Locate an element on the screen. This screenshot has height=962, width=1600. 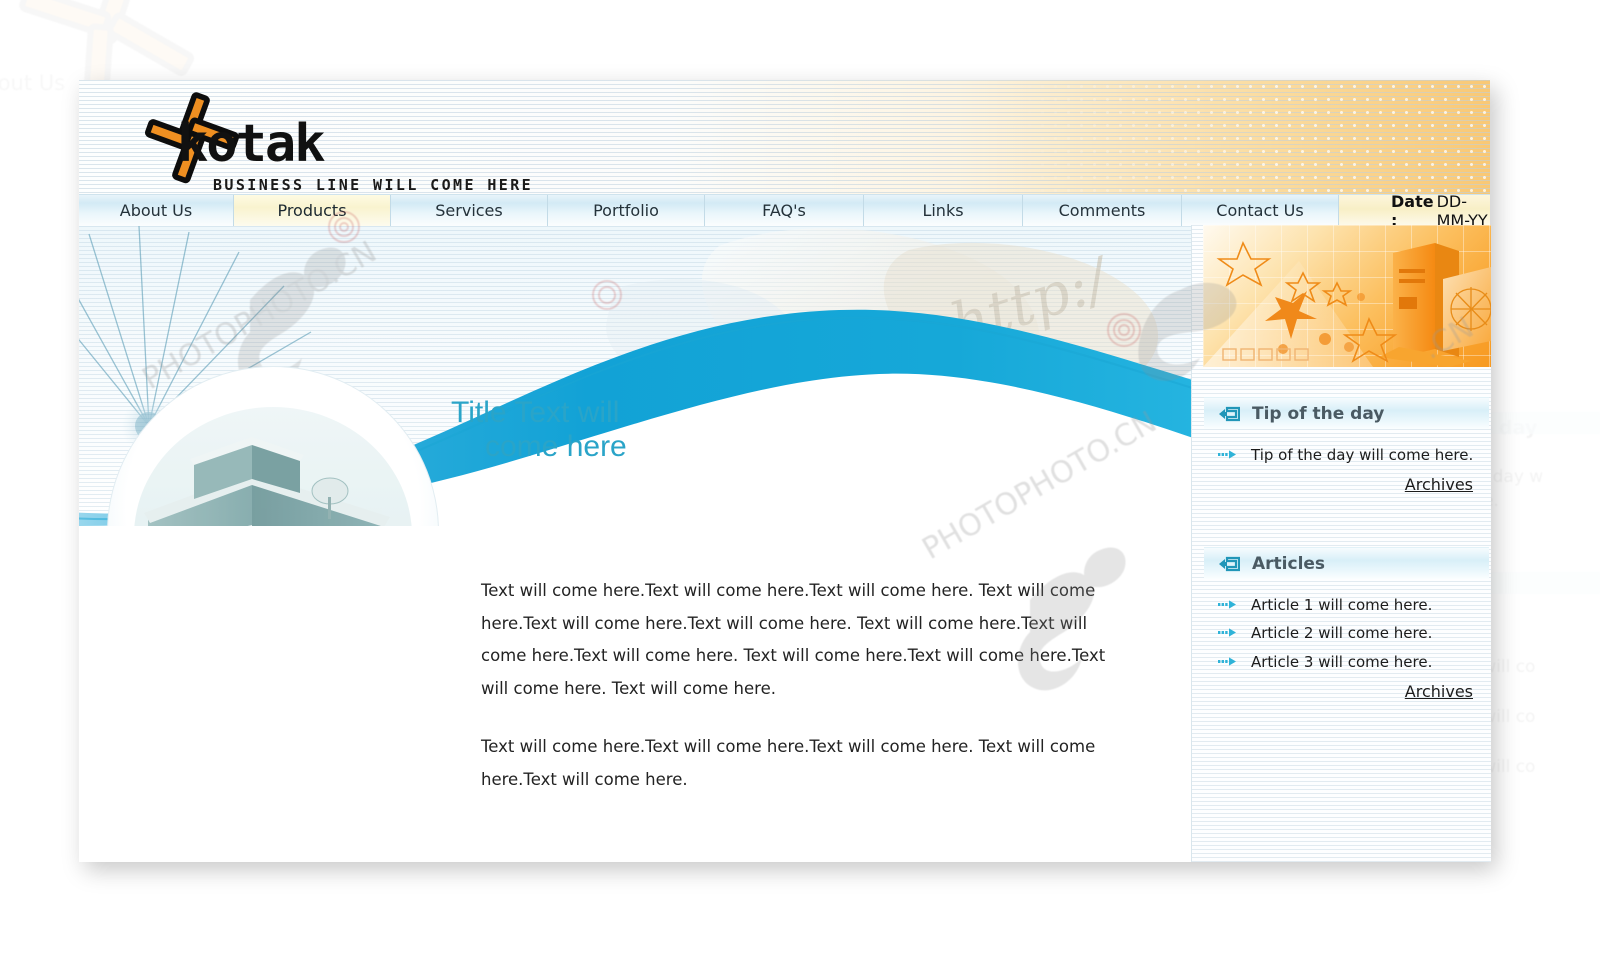
list-item: Article 1 will come here. is located at coordinates (1346, 605).